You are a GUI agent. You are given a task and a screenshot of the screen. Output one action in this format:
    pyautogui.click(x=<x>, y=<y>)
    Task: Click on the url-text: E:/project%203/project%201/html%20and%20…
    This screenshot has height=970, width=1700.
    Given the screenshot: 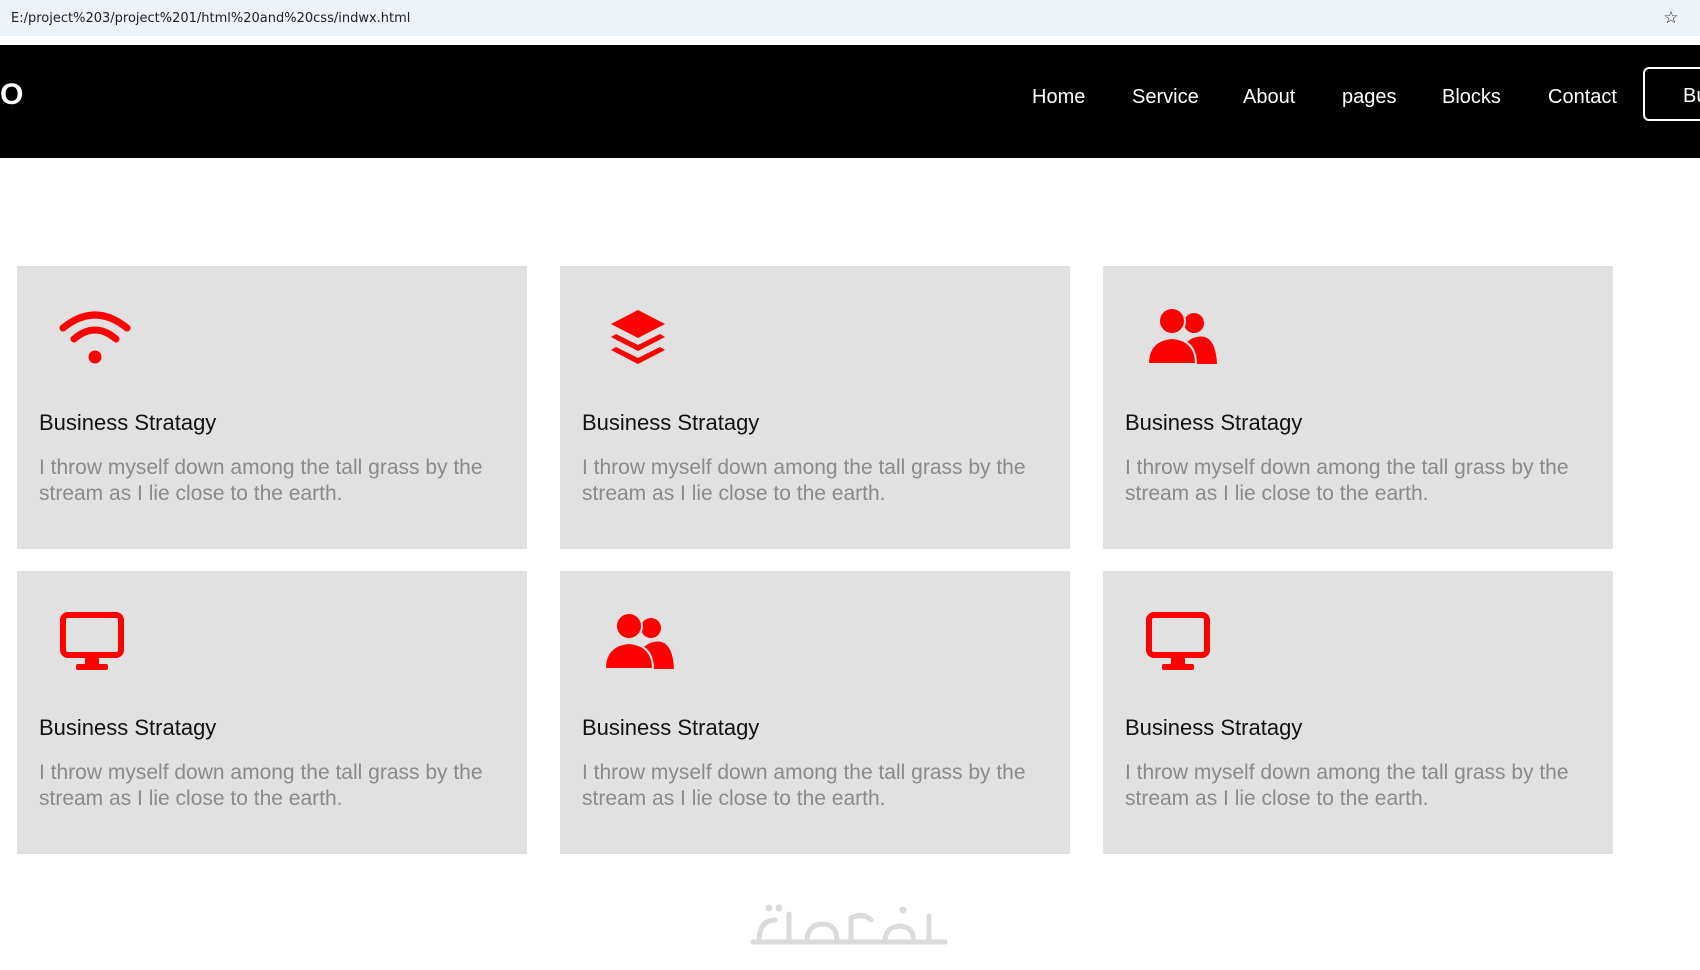 What is the action you would take?
    pyautogui.click(x=210, y=18)
    